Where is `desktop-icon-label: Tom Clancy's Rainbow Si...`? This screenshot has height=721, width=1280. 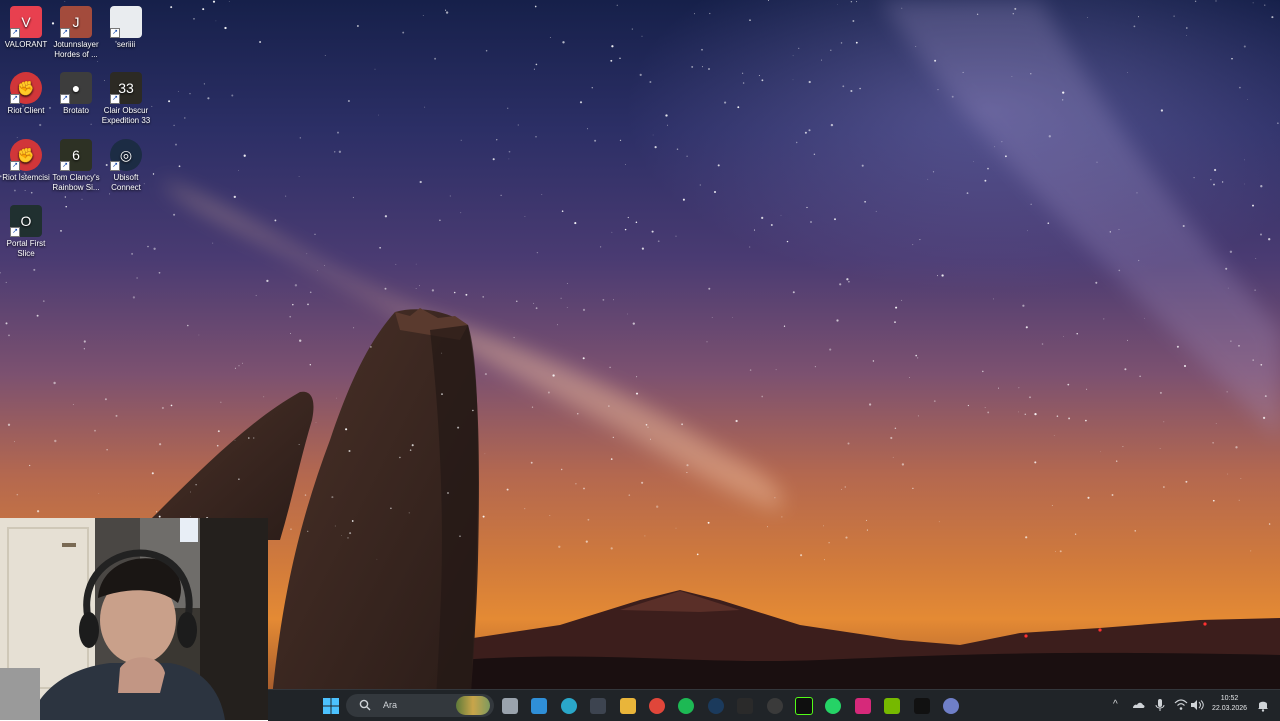 desktop-icon-label: Tom Clancy's Rainbow Si... is located at coordinates (76, 182).